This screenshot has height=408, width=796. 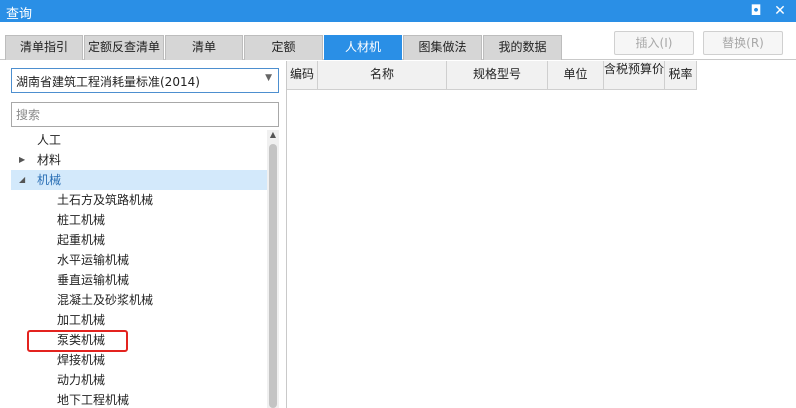 What do you see at coordinates (22, 180) in the screenshot?
I see `triangle-down-icon: ◢` at bounding box center [22, 180].